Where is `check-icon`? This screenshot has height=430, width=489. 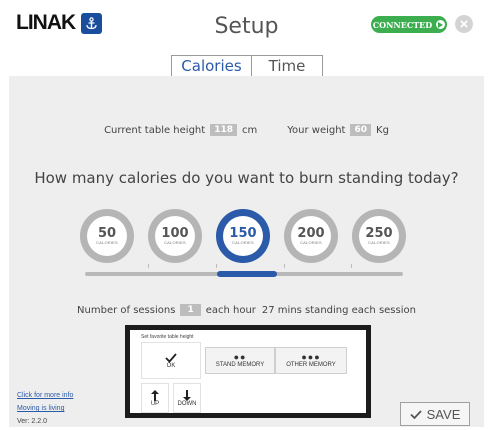 check-icon is located at coordinates (171, 357).